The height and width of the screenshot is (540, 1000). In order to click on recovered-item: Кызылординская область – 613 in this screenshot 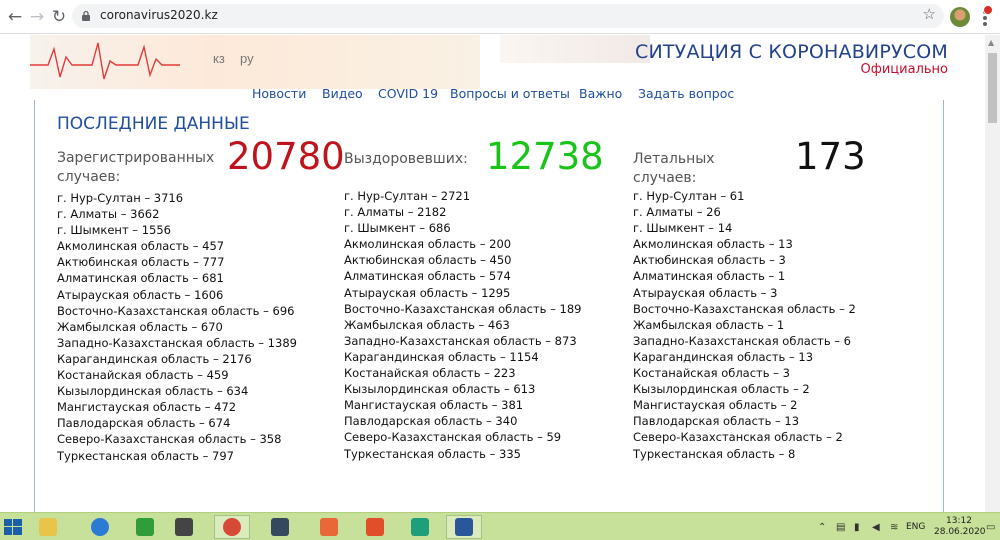, I will do `click(440, 389)`.